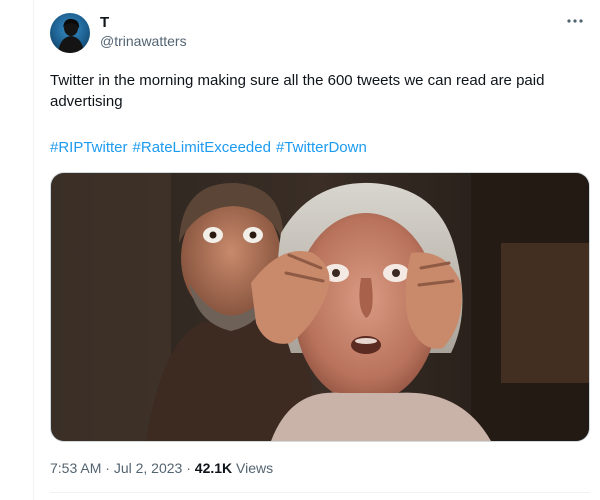 The image size is (600, 500). Describe the element at coordinates (89, 147) in the screenshot. I see `hashtag-link: #RIPTwitter` at that location.